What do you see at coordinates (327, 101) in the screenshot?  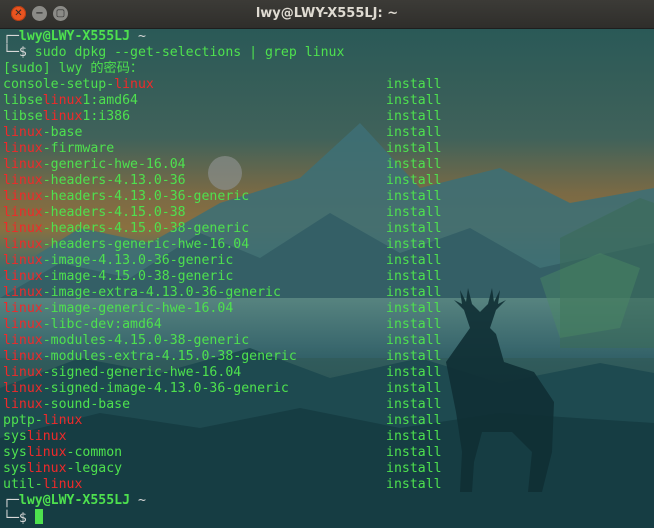 I see `package-row: libselinux1:amd64 install` at bounding box center [327, 101].